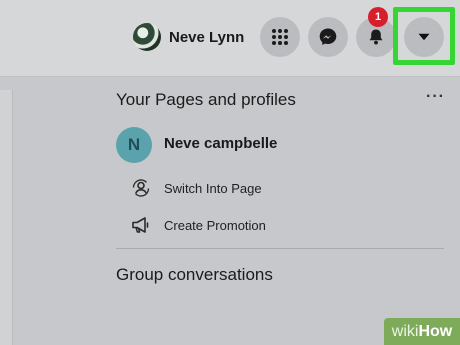 This screenshot has width=460, height=345. Describe the element at coordinates (194, 274) in the screenshot. I see `group-conversations-title: Group conversations` at that location.